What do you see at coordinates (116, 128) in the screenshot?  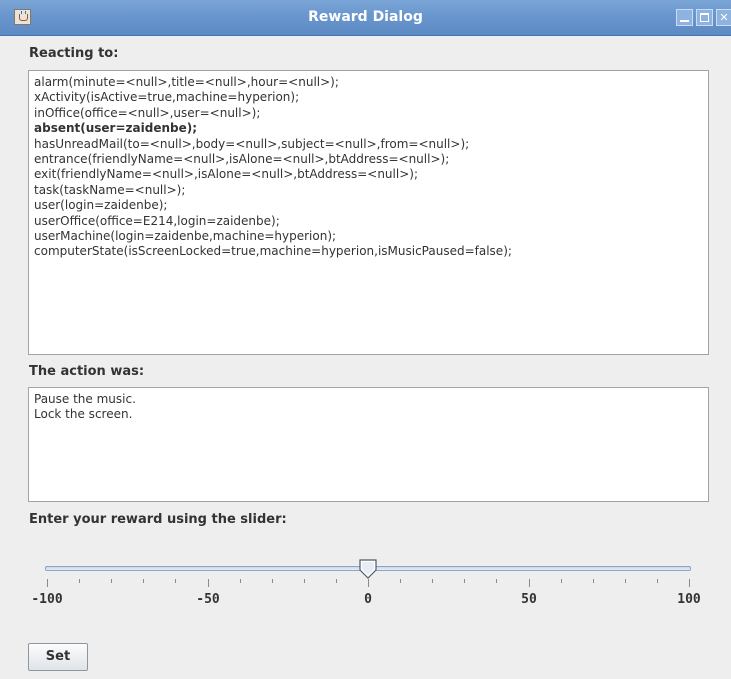 I see `reacting-line: absent(user=zaidenbe);` at bounding box center [116, 128].